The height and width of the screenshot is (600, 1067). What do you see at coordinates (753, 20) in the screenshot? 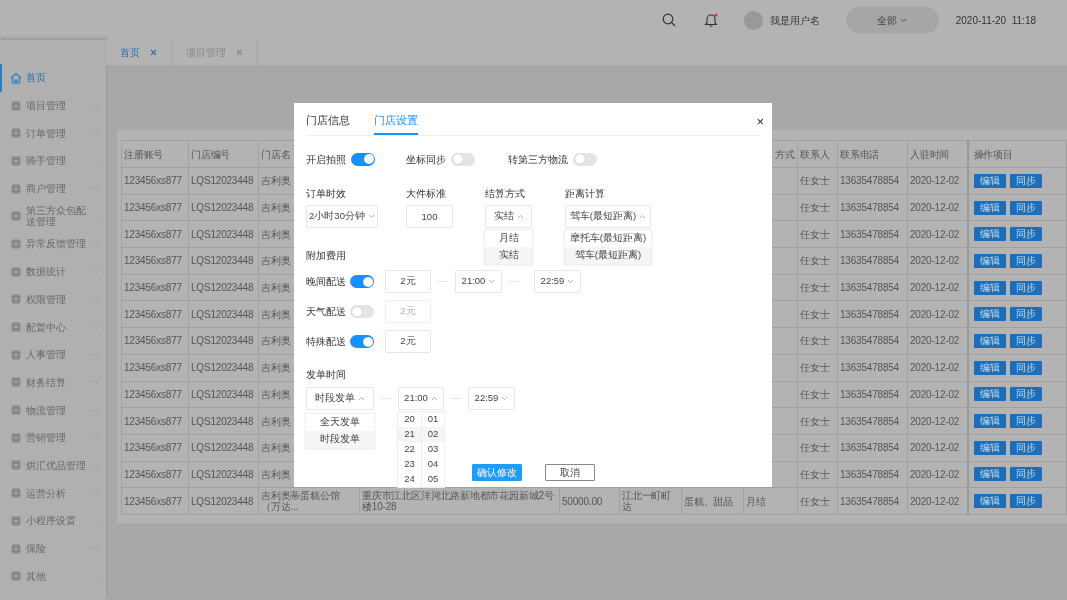
I see `avatar` at bounding box center [753, 20].